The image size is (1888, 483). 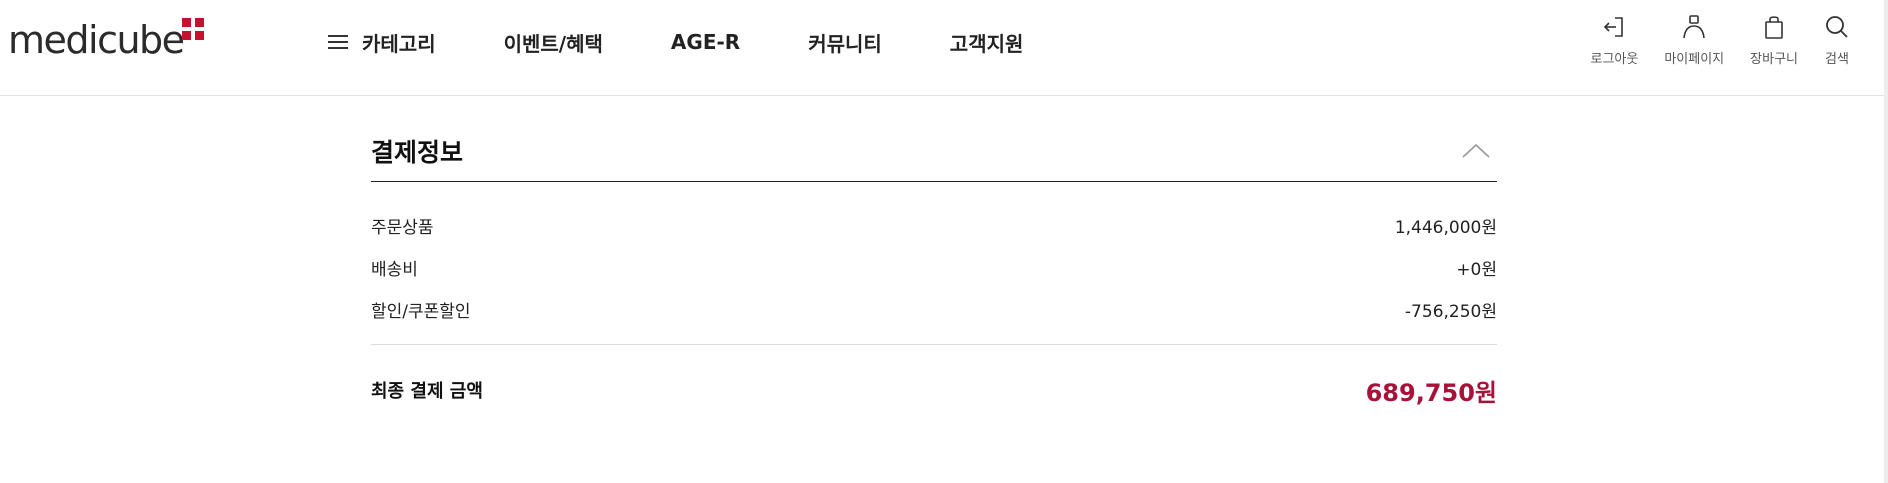 What do you see at coordinates (934, 390) in the screenshot?
I see `final-total-row: 최종 결제 금액 689,750원` at bounding box center [934, 390].